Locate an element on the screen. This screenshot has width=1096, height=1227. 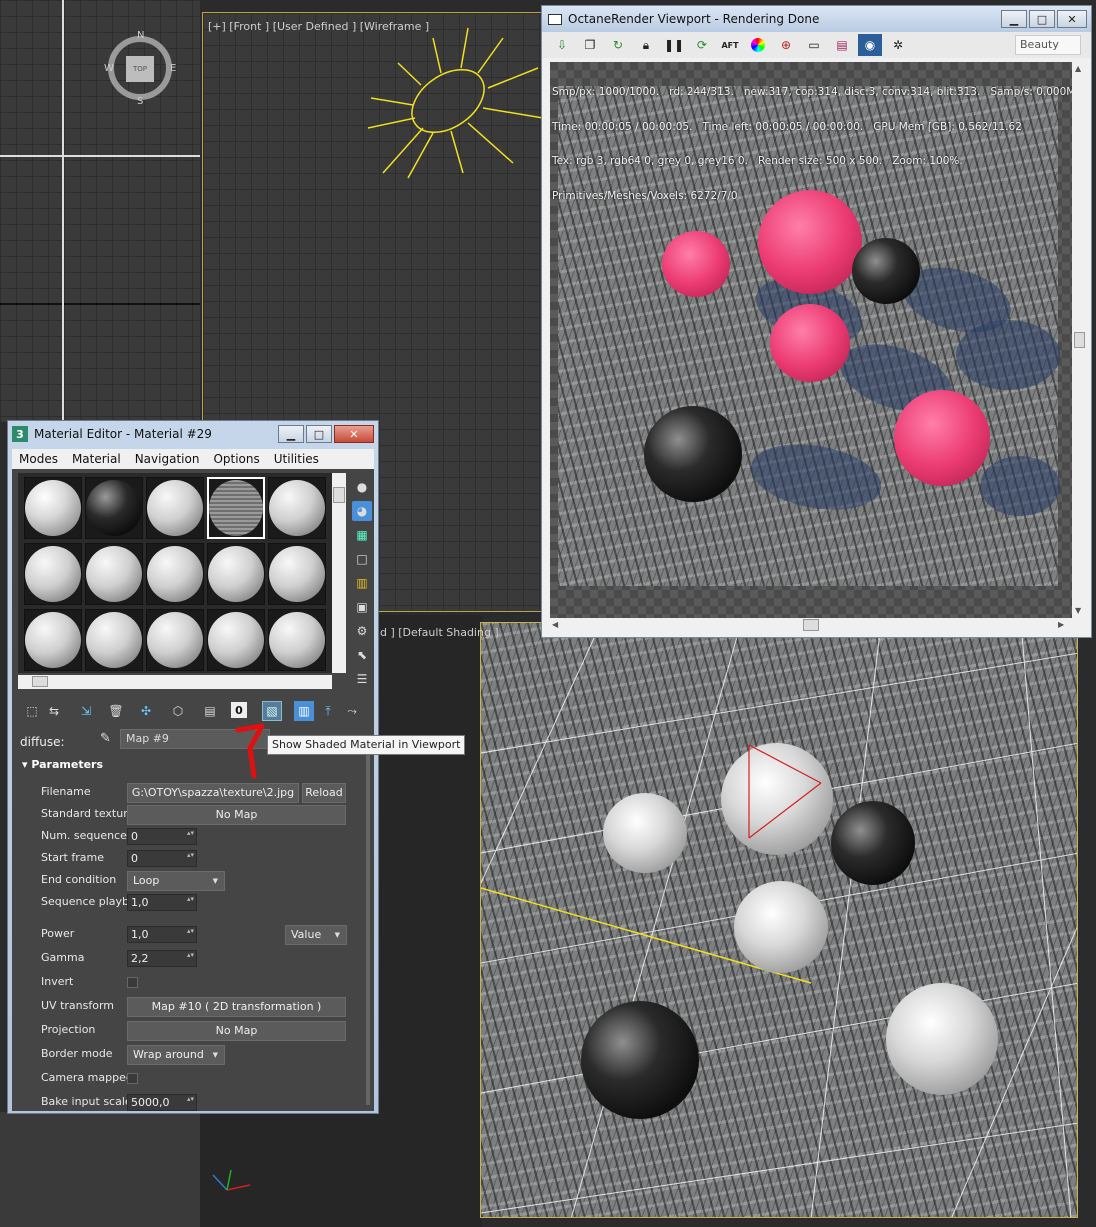
reset-map-icon: 🗑︎ is located at coordinates (116, 711).